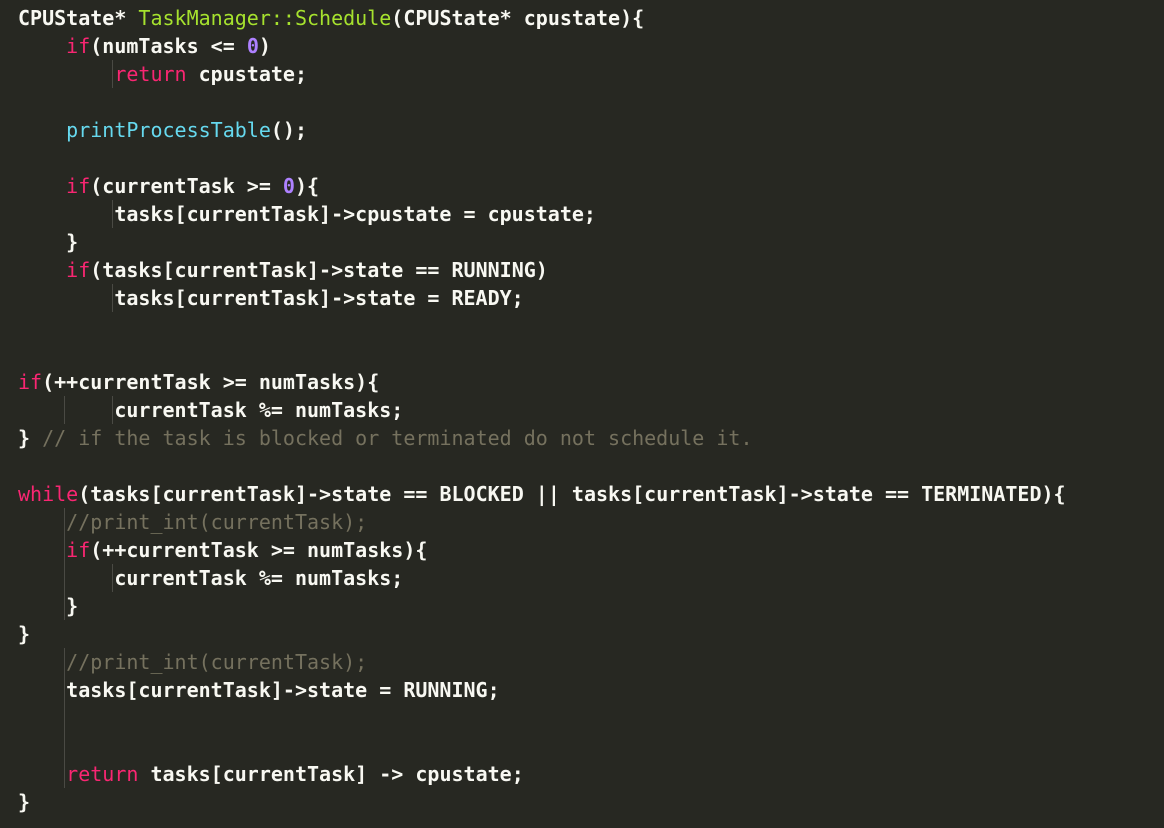 The image size is (1164, 828). Describe the element at coordinates (246, 74) in the screenshot. I see `code-token: cpustate;` at that location.